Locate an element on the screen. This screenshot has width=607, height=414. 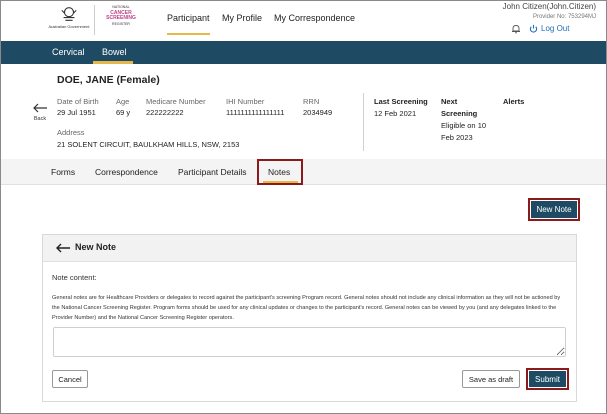
gov-text: Australian Government is located at coordinates (69, 26).